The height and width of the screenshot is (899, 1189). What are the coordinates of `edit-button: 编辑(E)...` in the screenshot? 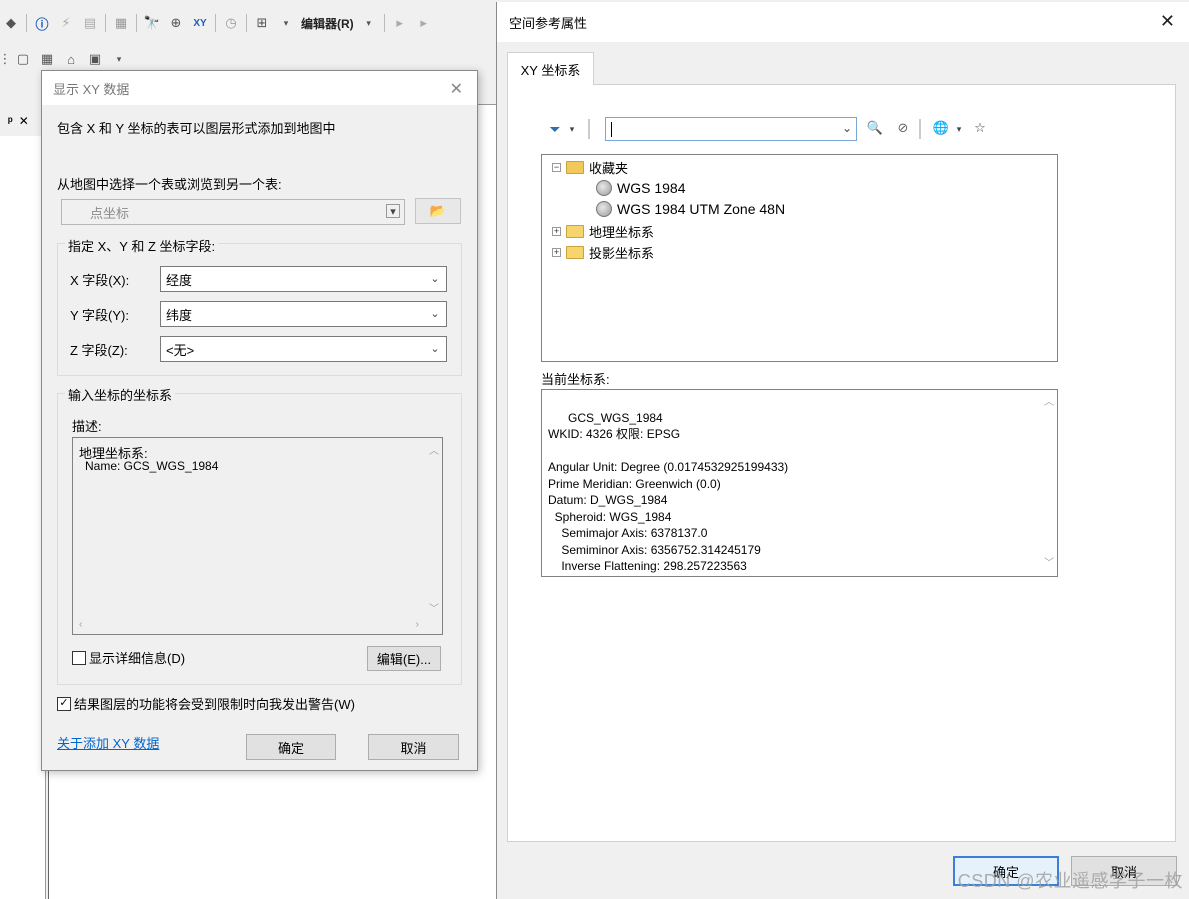 It's located at (404, 658).